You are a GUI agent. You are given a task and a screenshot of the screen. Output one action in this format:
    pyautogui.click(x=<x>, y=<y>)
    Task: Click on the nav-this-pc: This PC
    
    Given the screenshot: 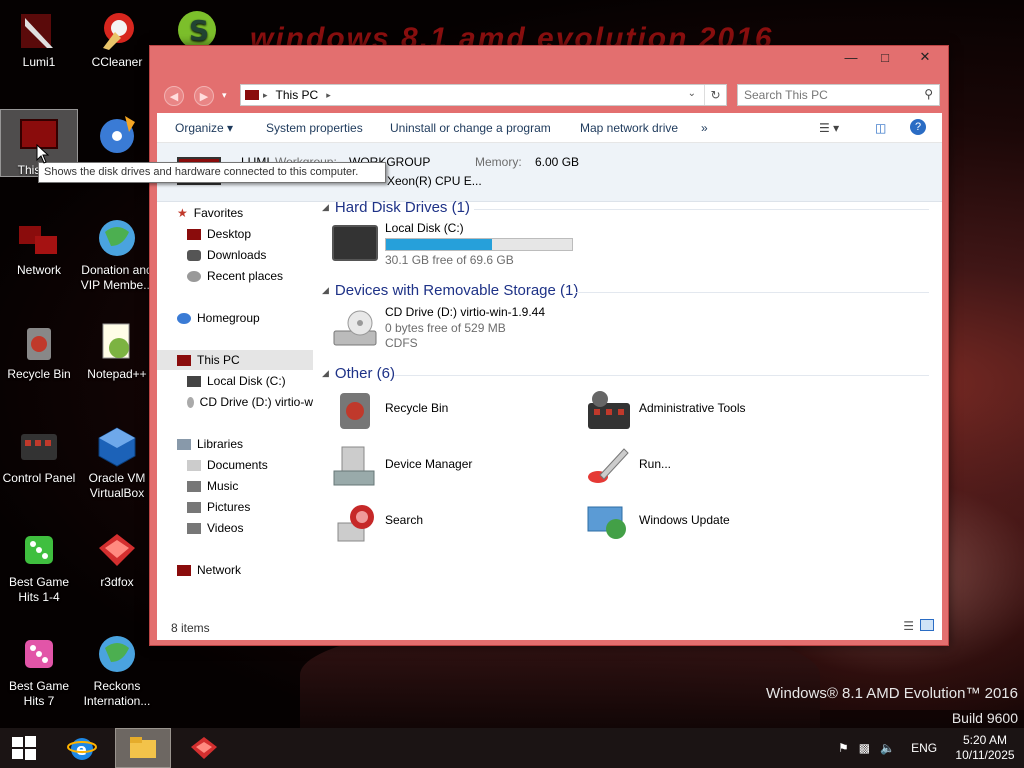 What is the action you would take?
    pyautogui.click(x=235, y=360)
    